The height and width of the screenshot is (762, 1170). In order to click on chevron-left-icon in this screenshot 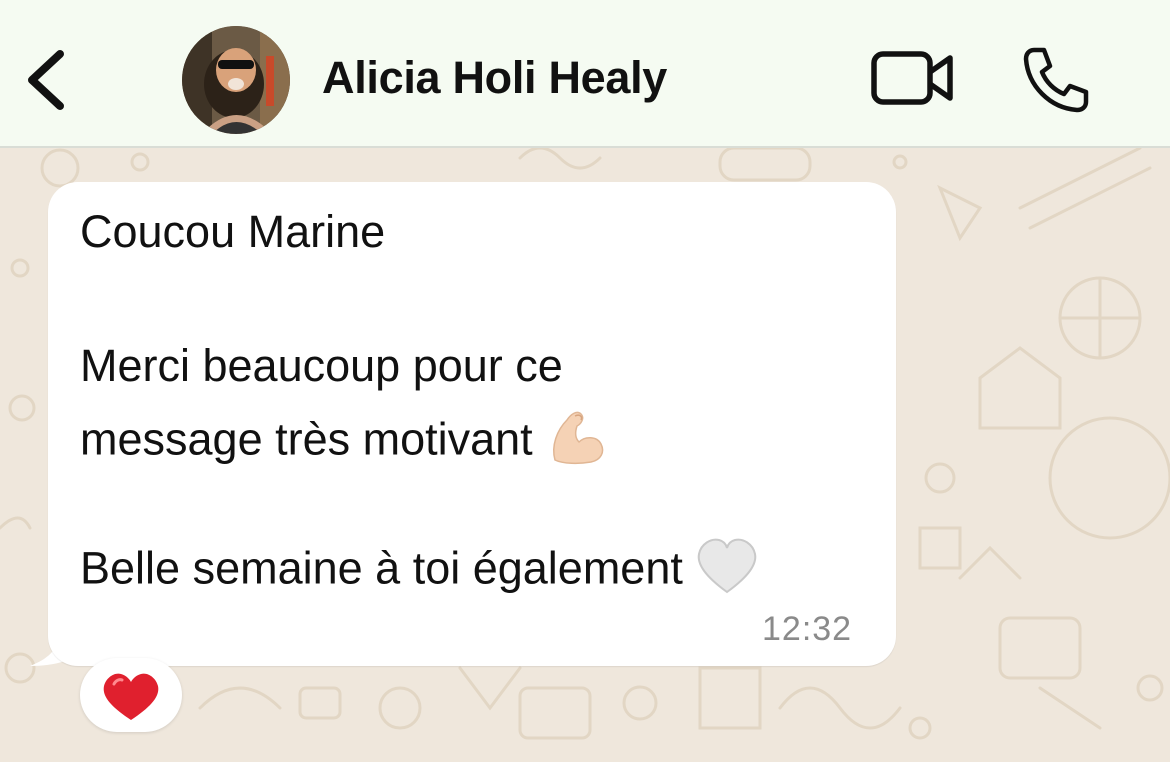, I will do `click(46, 80)`.